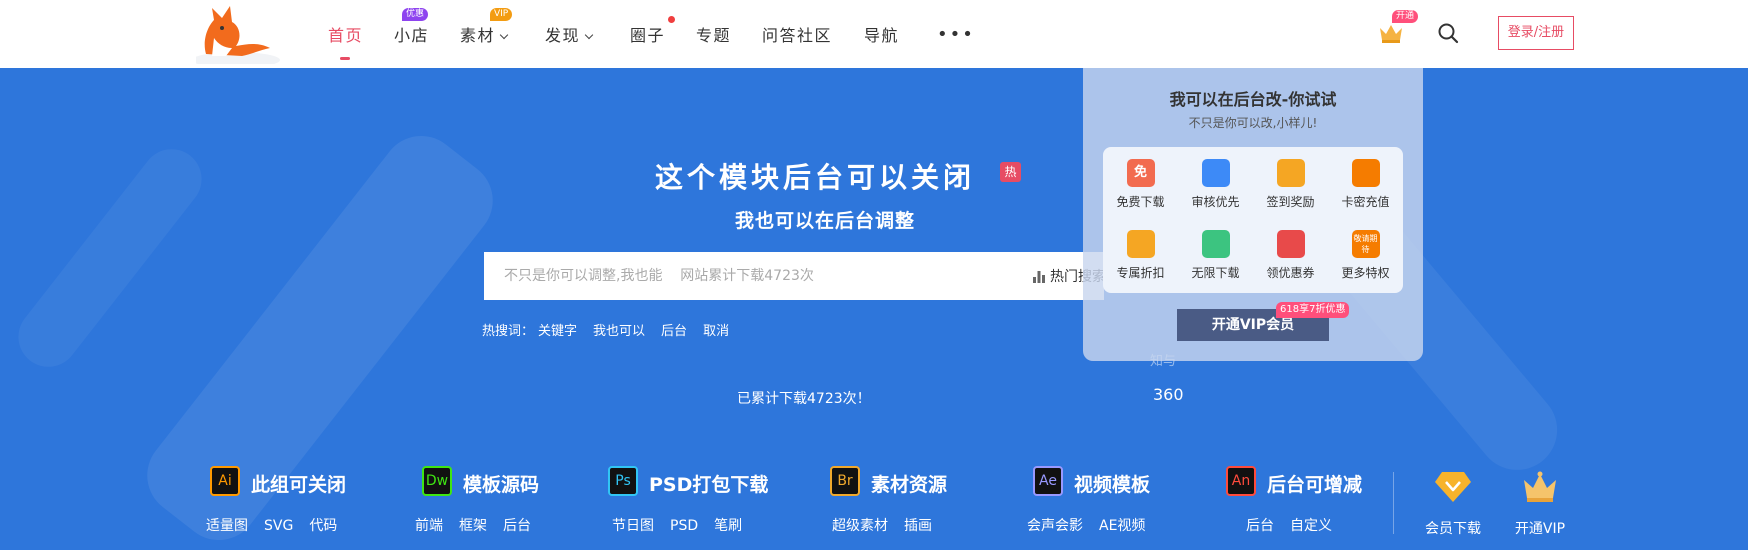  I want to click on category-title: PSD打包下载, so click(709, 485).